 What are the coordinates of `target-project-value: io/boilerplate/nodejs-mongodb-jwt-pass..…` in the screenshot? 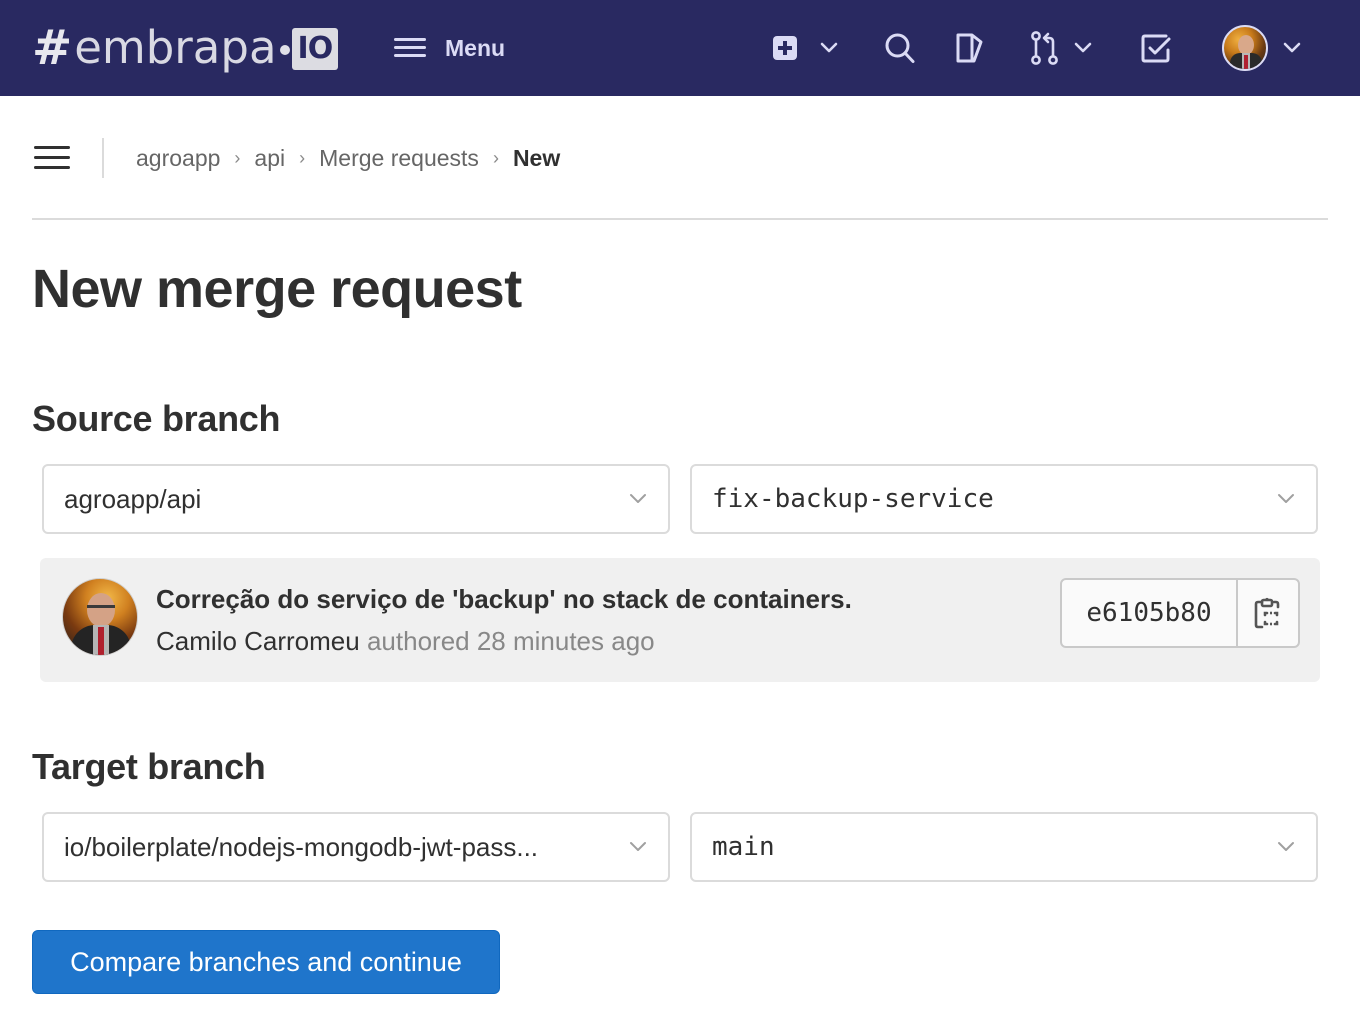 It's located at (301, 846).